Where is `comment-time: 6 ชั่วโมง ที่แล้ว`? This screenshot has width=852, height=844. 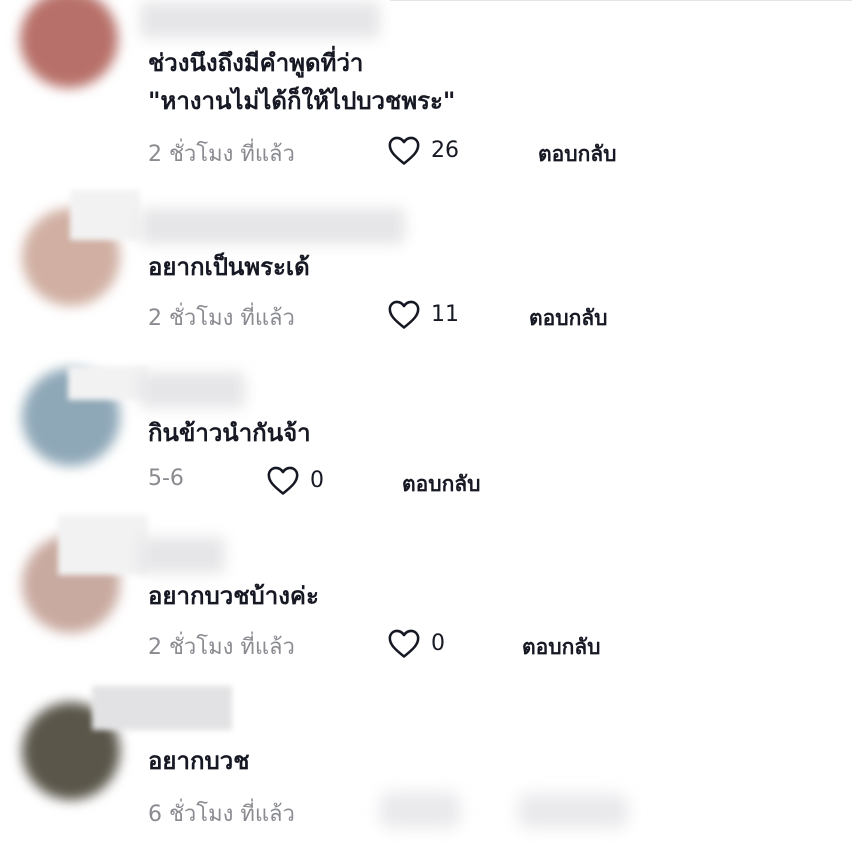
comment-time: 6 ชั่วโมง ที่แล้ว is located at coordinates (221, 814).